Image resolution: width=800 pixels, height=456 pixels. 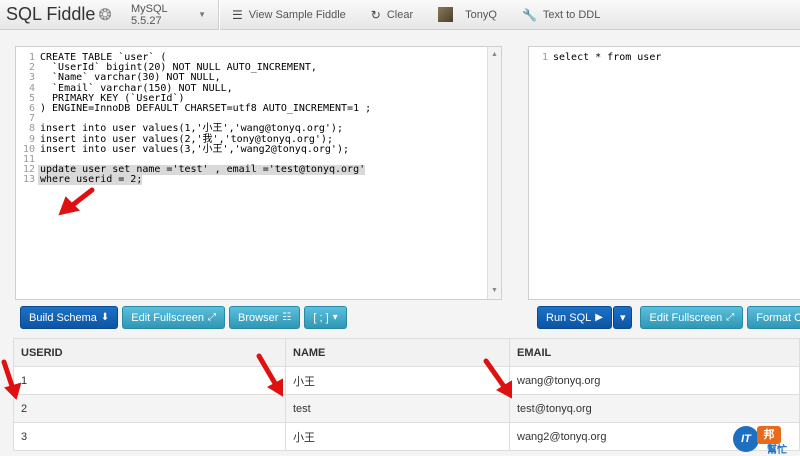 What do you see at coordinates (765, 441) in the screenshot?
I see `watermark-logo: IT 邦 幫忙` at bounding box center [765, 441].